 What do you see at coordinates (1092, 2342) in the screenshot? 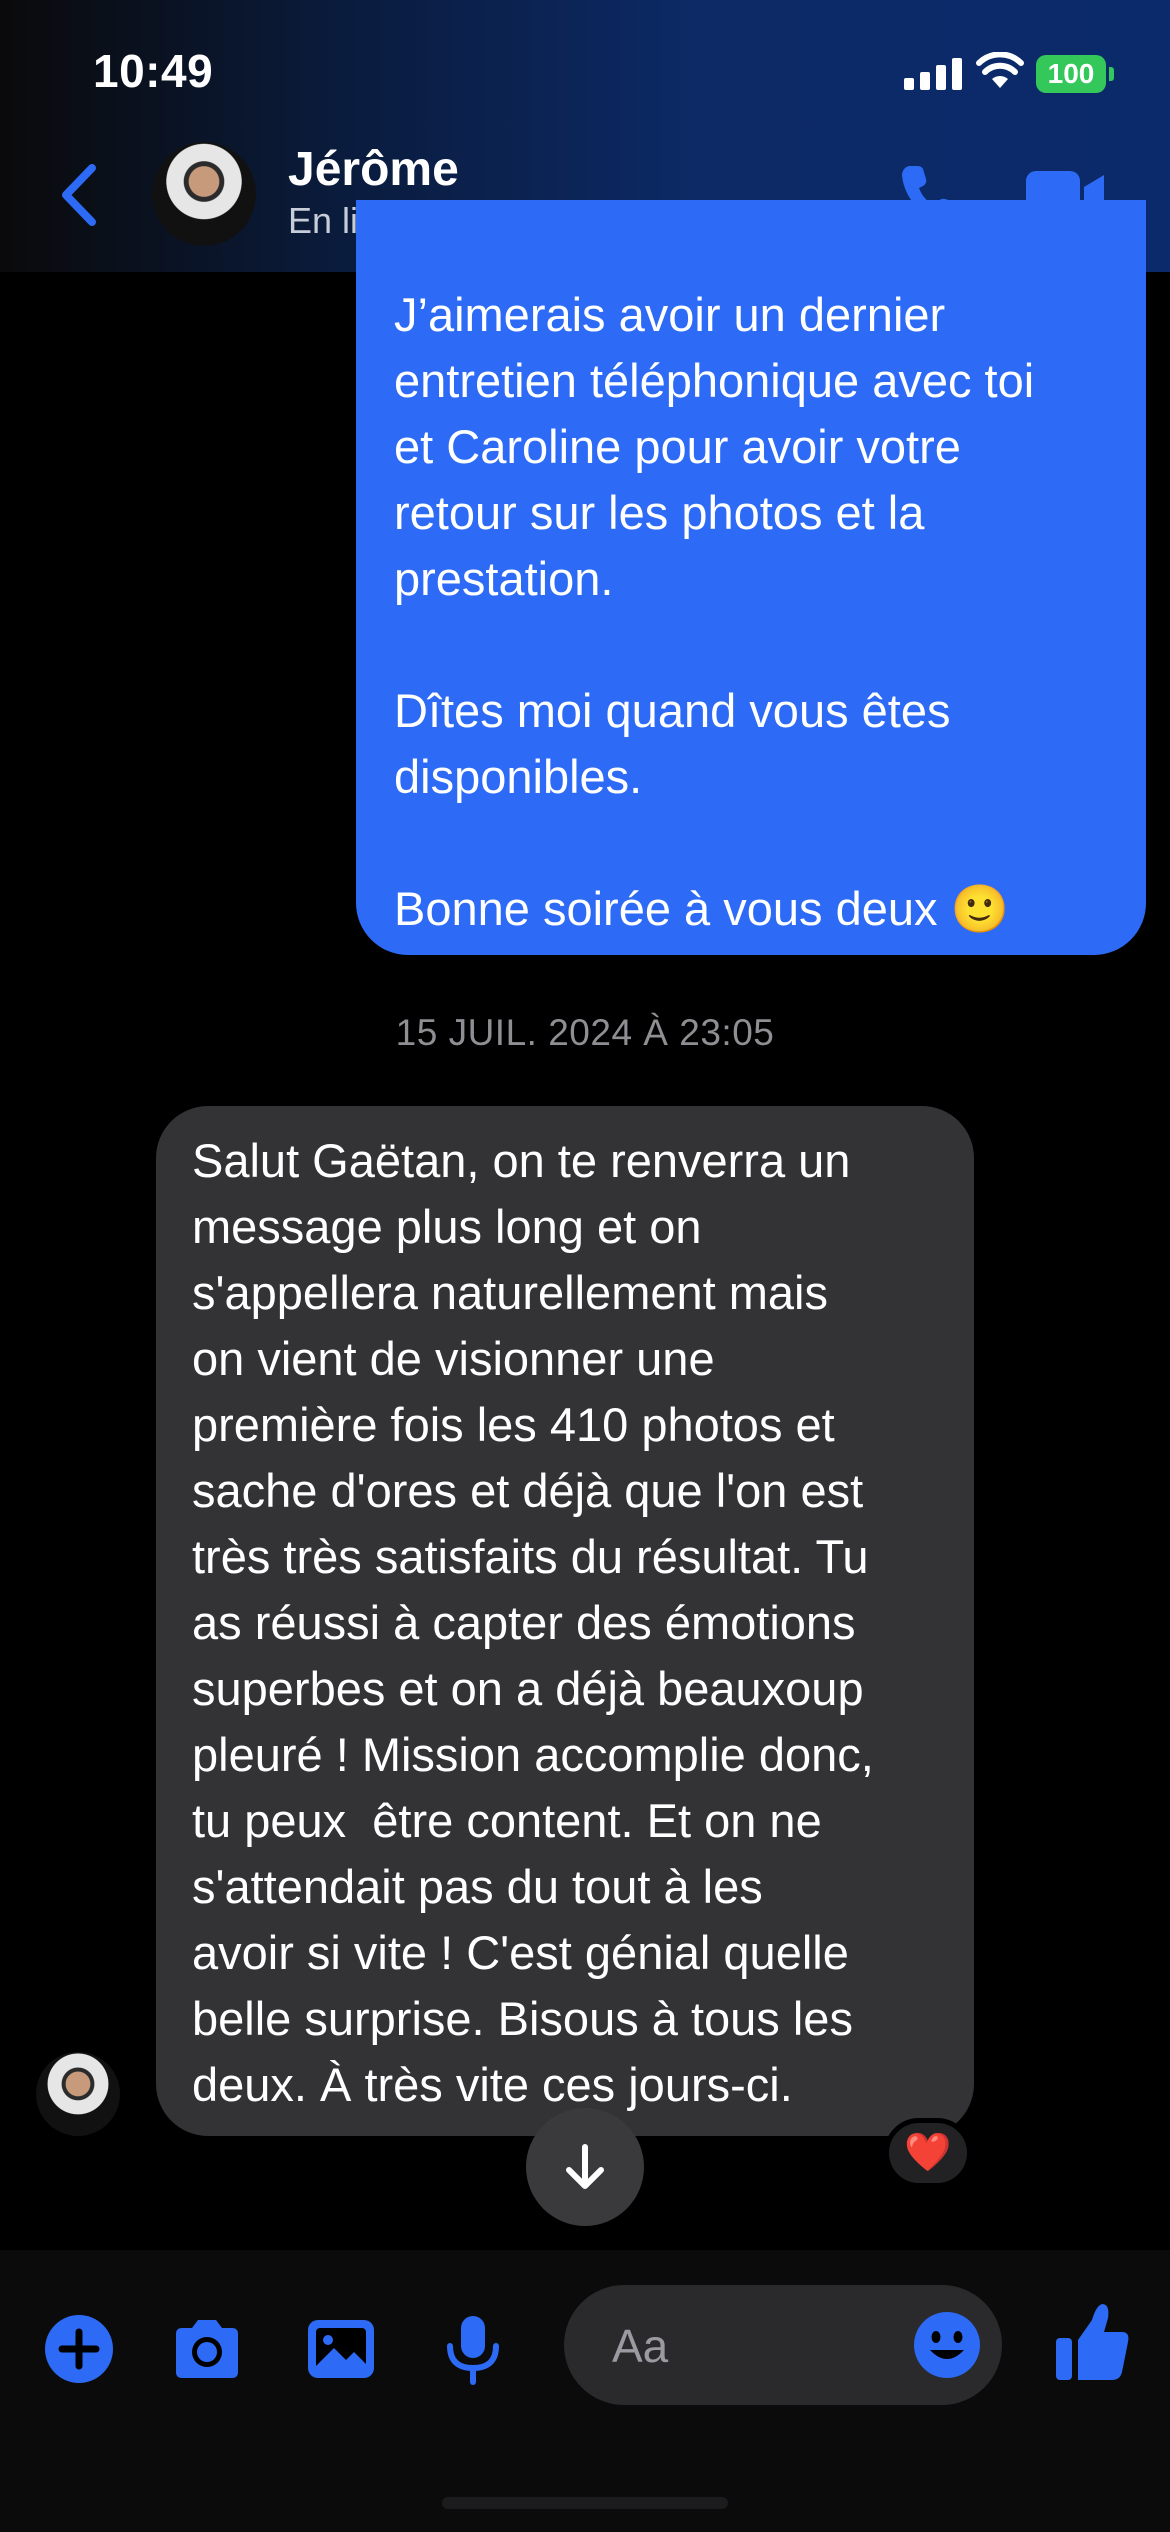
I see `thumbs-up-icon` at bounding box center [1092, 2342].